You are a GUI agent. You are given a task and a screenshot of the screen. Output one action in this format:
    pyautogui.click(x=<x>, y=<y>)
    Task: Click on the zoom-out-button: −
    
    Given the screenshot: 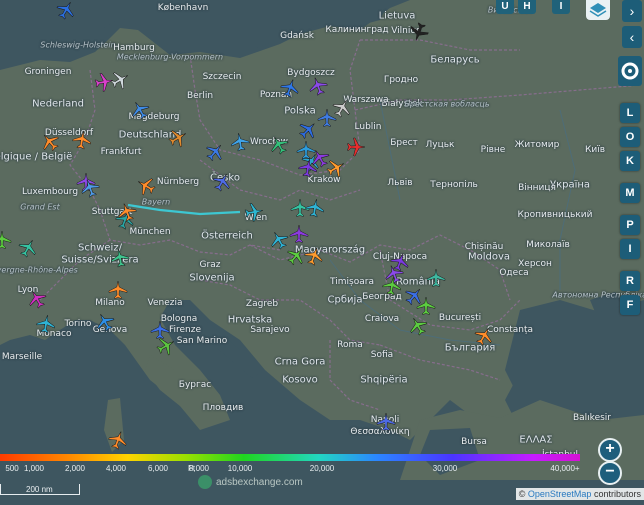 What is the action you would take?
    pyautogui.click(x=610, y=473)
    